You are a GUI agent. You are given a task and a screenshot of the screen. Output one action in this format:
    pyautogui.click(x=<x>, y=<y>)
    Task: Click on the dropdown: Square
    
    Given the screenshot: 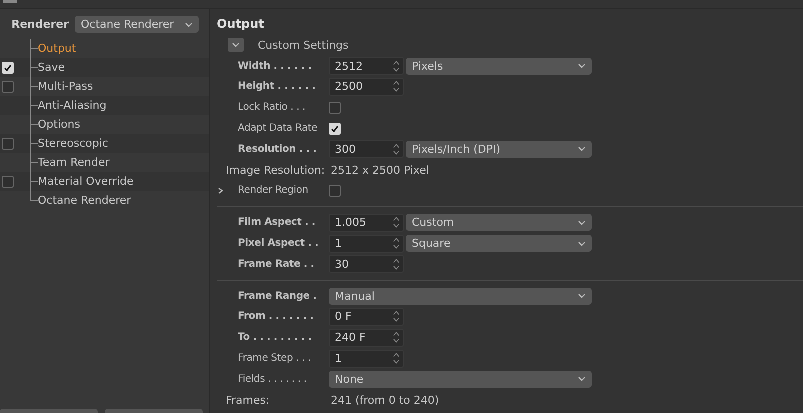 What is the action you would take?
    pyautogui.click(x=499, y=243)
    